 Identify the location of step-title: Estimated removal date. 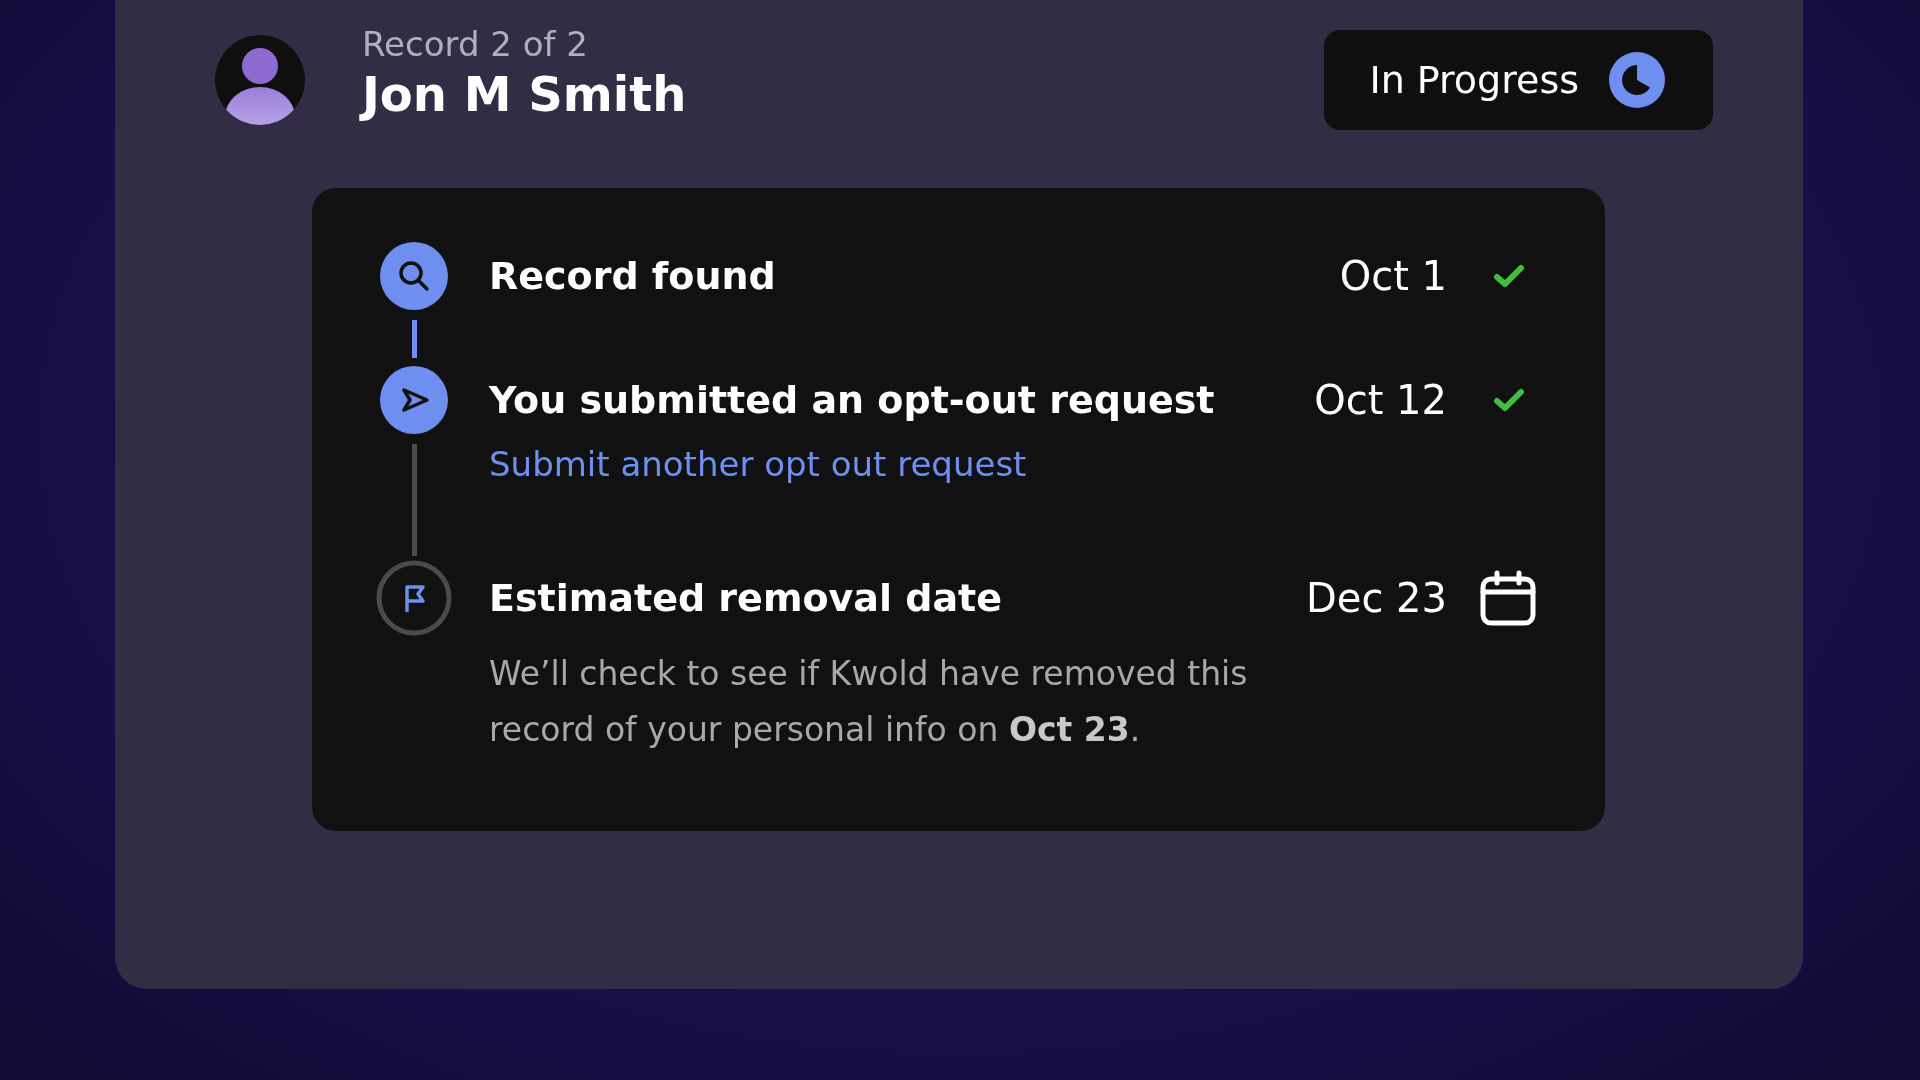
(746, 598).